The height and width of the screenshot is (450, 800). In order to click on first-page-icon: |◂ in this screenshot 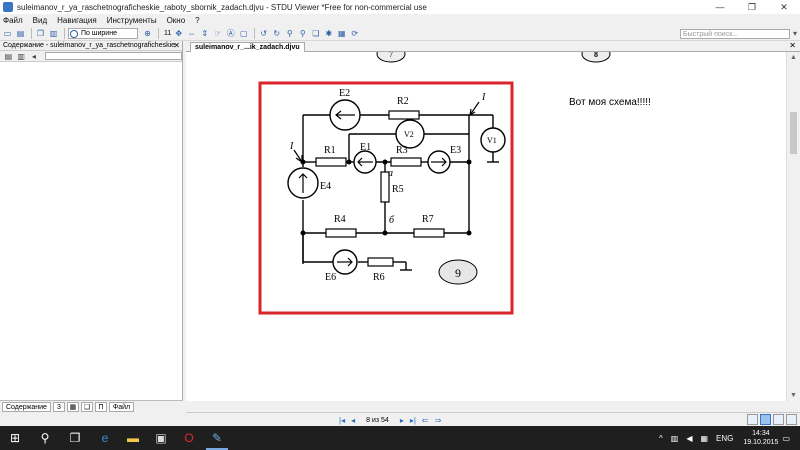, I will do `click(342, 420)`.